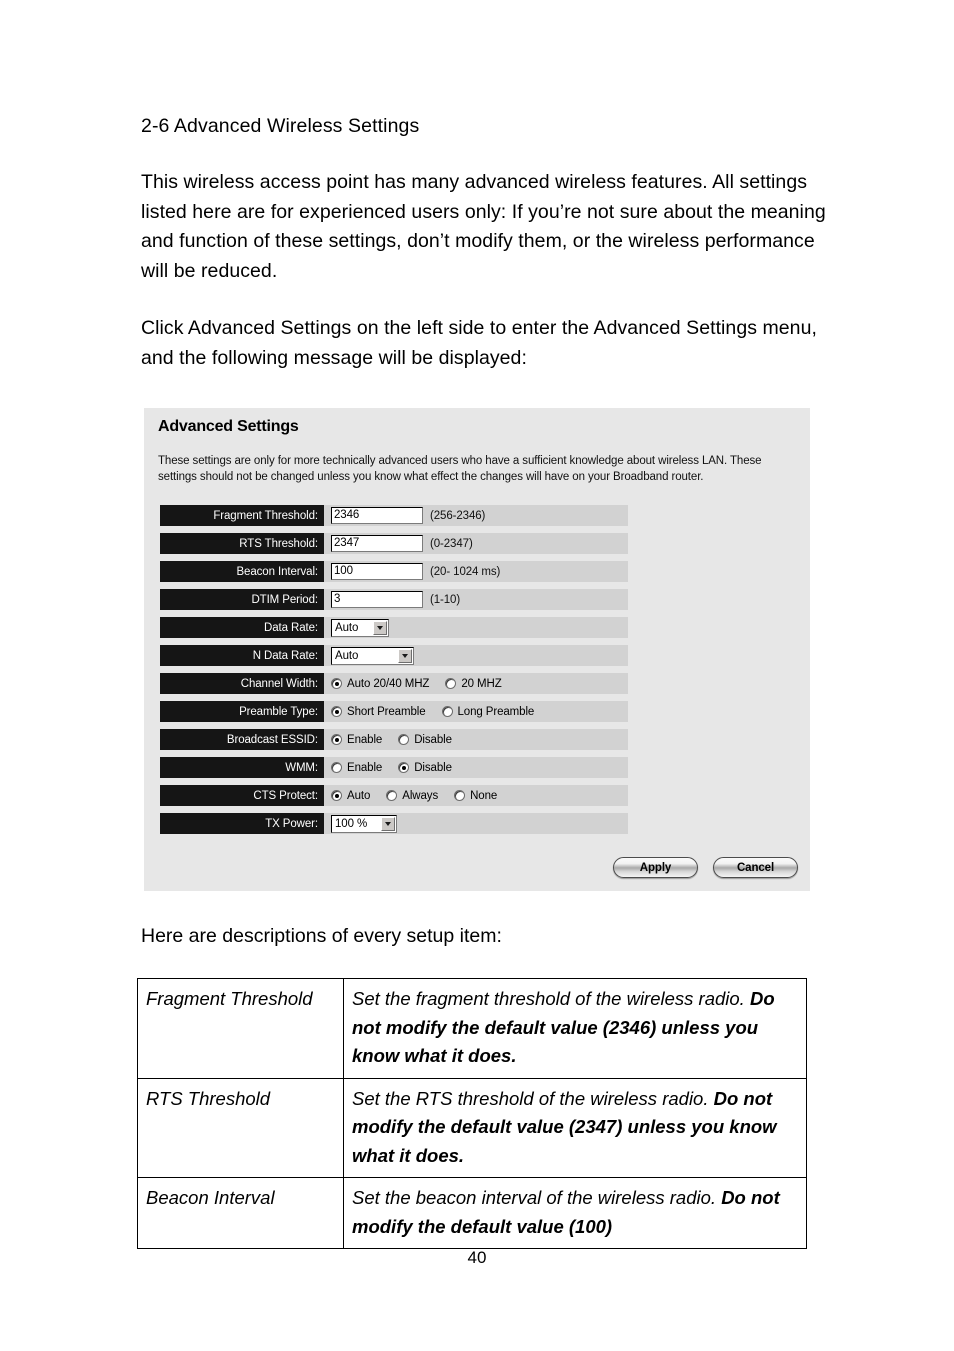 Image resolution: width=954 pixels, height=1351 pixels. I want to click on apply-button: Apply, so click(655, 867).